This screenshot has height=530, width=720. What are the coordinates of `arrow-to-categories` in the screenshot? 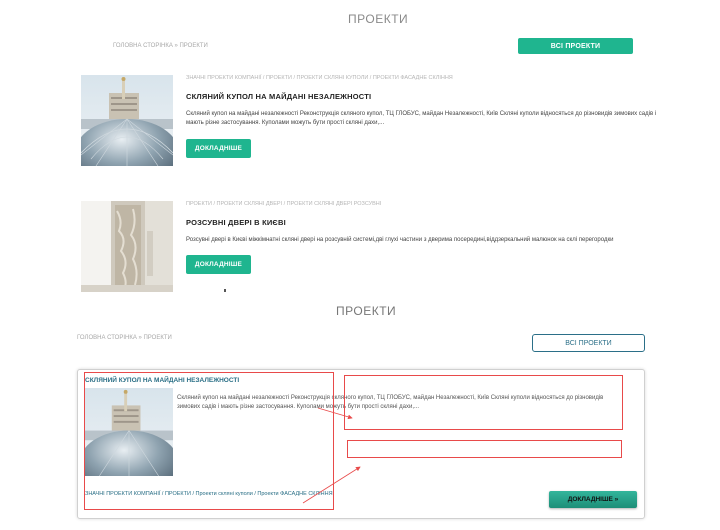 It's located at (331, 485).